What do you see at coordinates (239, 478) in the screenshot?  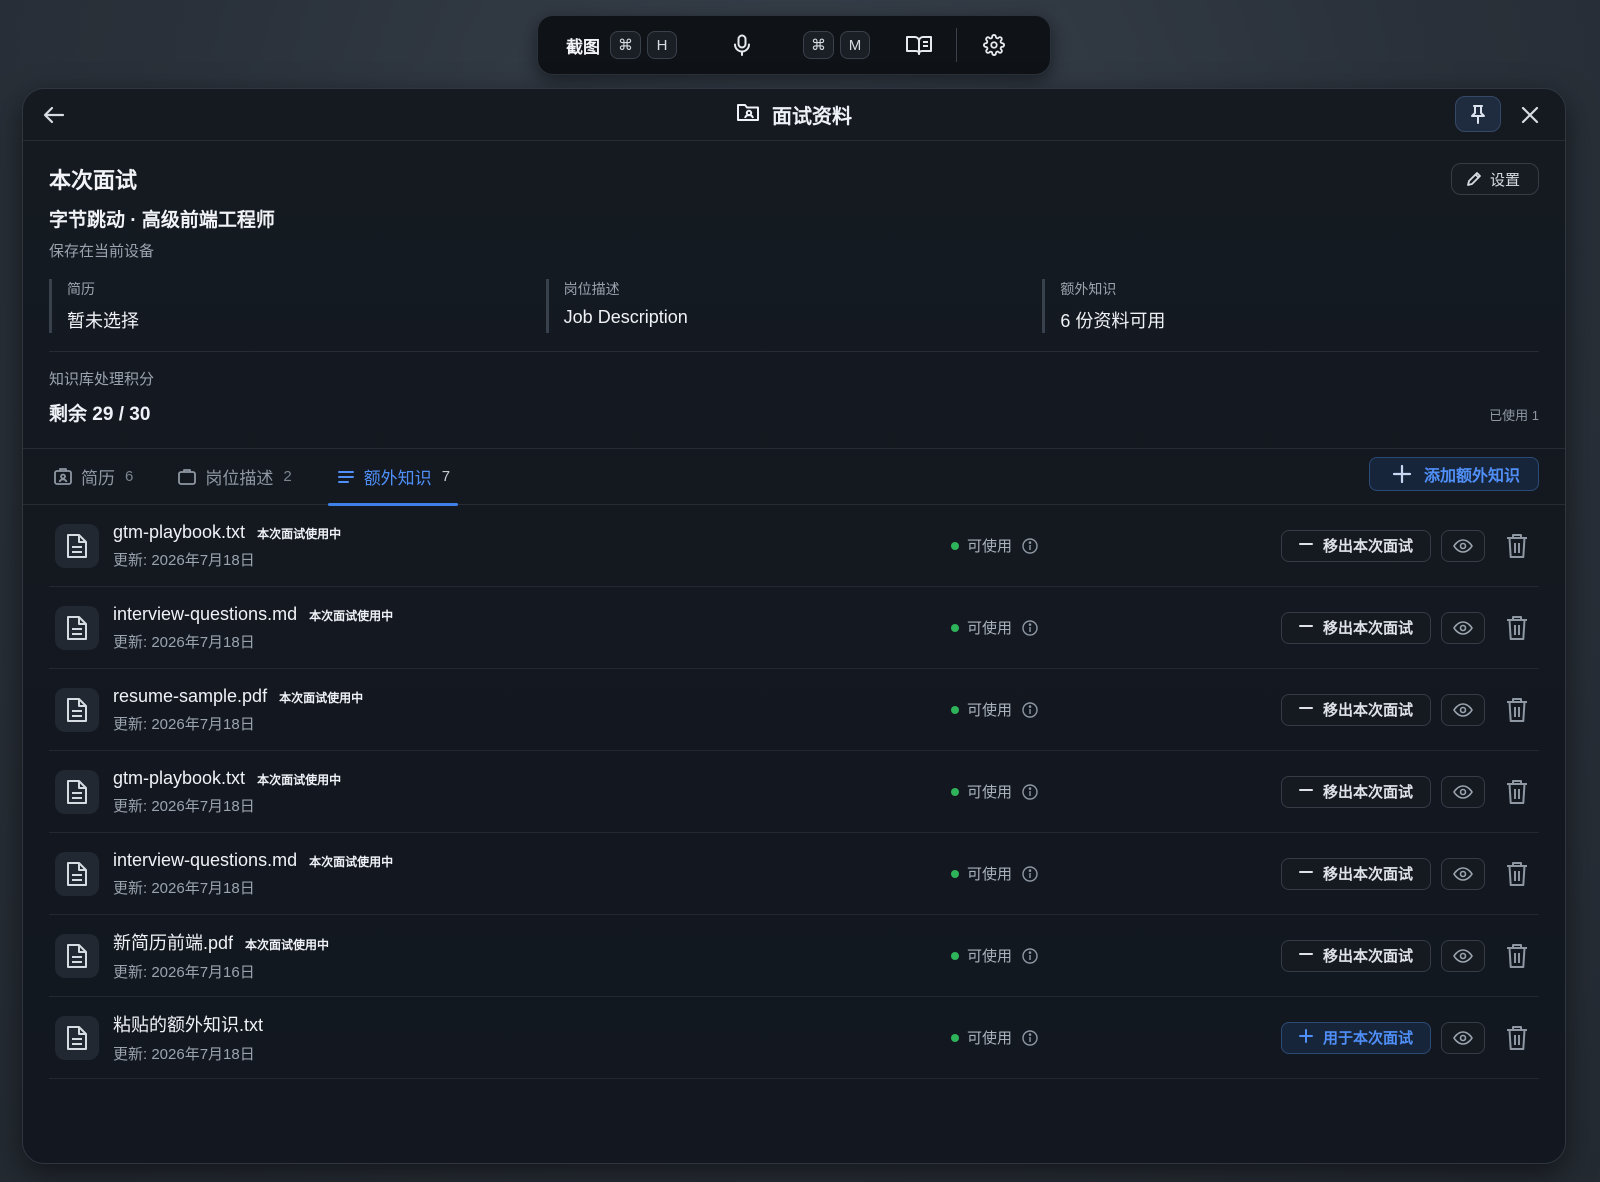 I see `tab-label: 岗位描述` at bounding box center [239, 478].